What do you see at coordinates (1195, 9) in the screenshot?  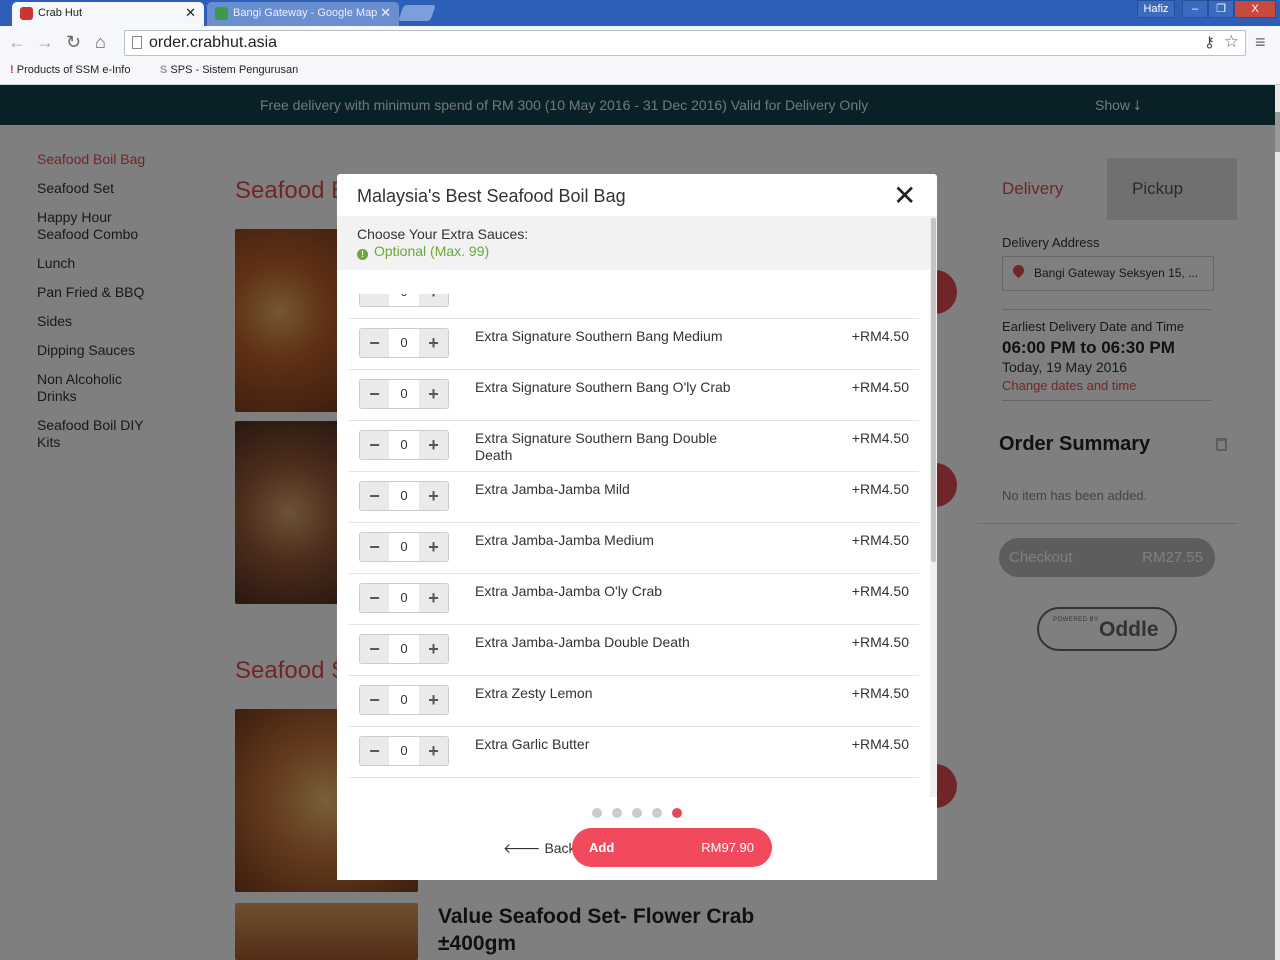 I see `minimize-button: –` at bounding box center [1195, 9].